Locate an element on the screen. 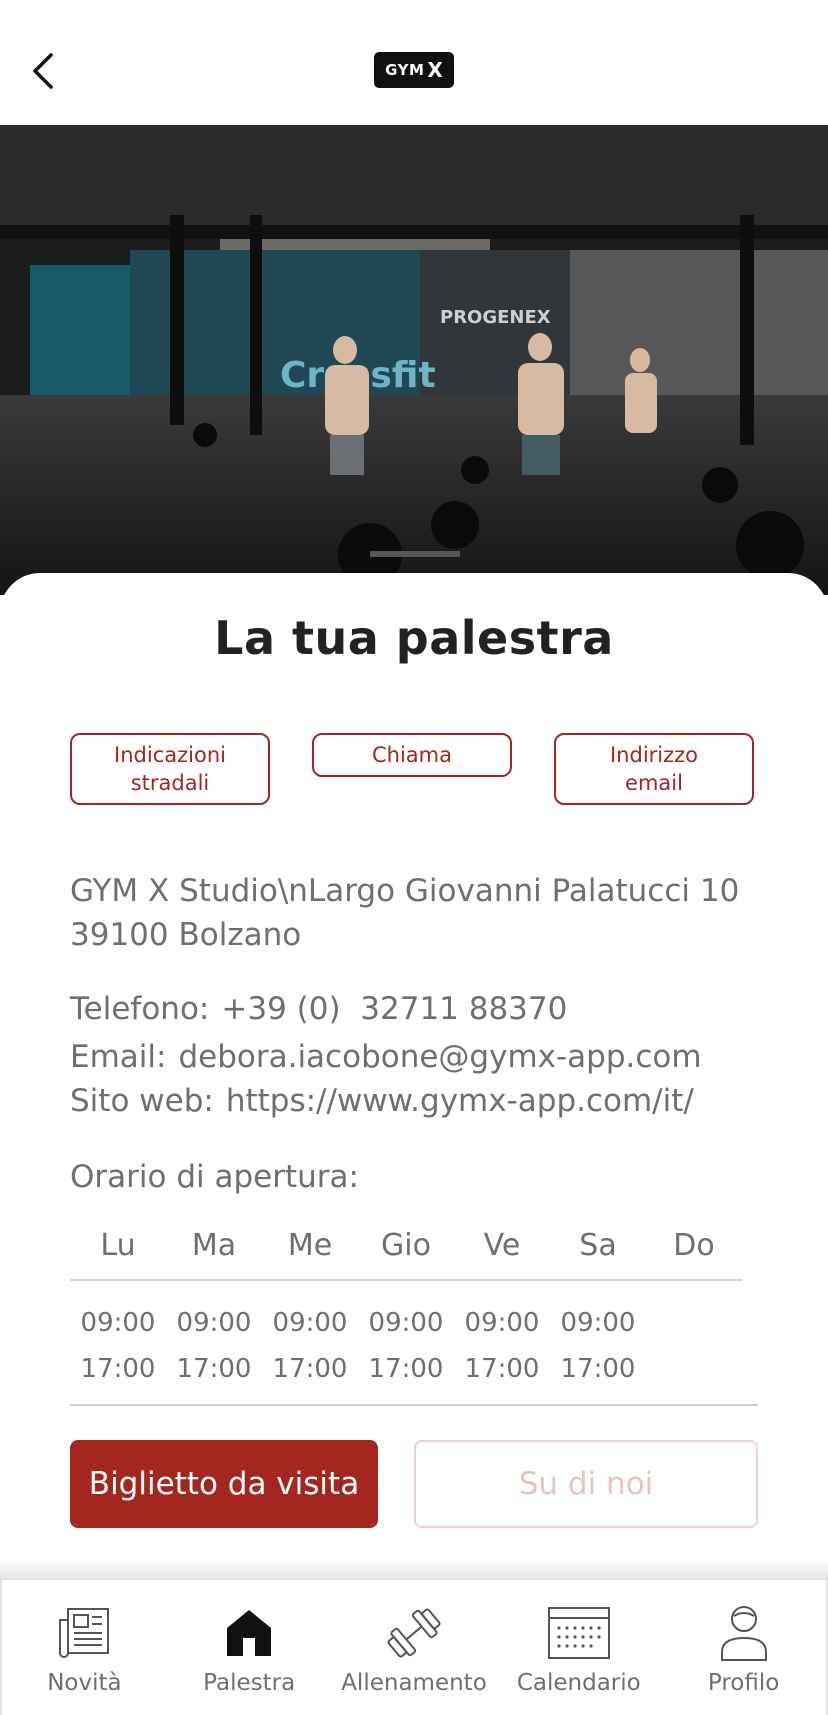 Image resolution: width=828 pixels, height=1715 pixels. user-icon is located at coordinates (743, 1633).